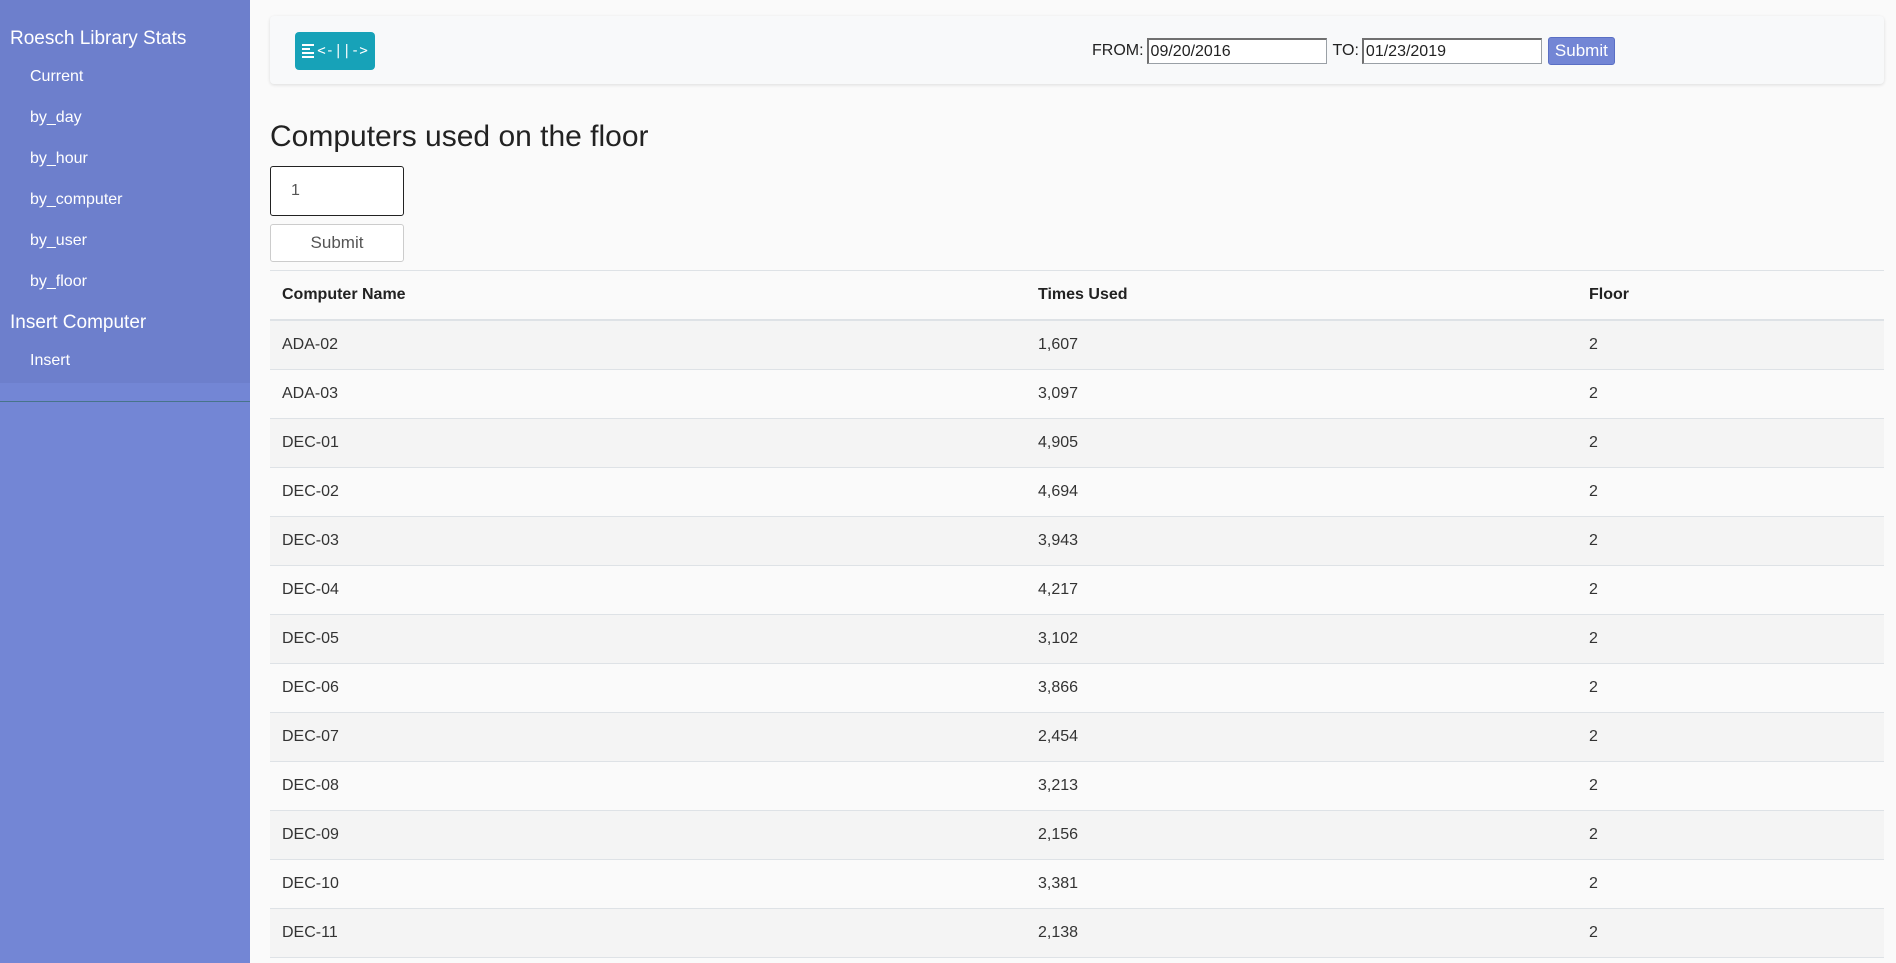 This screenshot has width=1896, height=963. What do you see at coordinates (1301, 884) in the screenshot?
I see `cell-times-used: 3,381` at bounding box center [1301, 884].